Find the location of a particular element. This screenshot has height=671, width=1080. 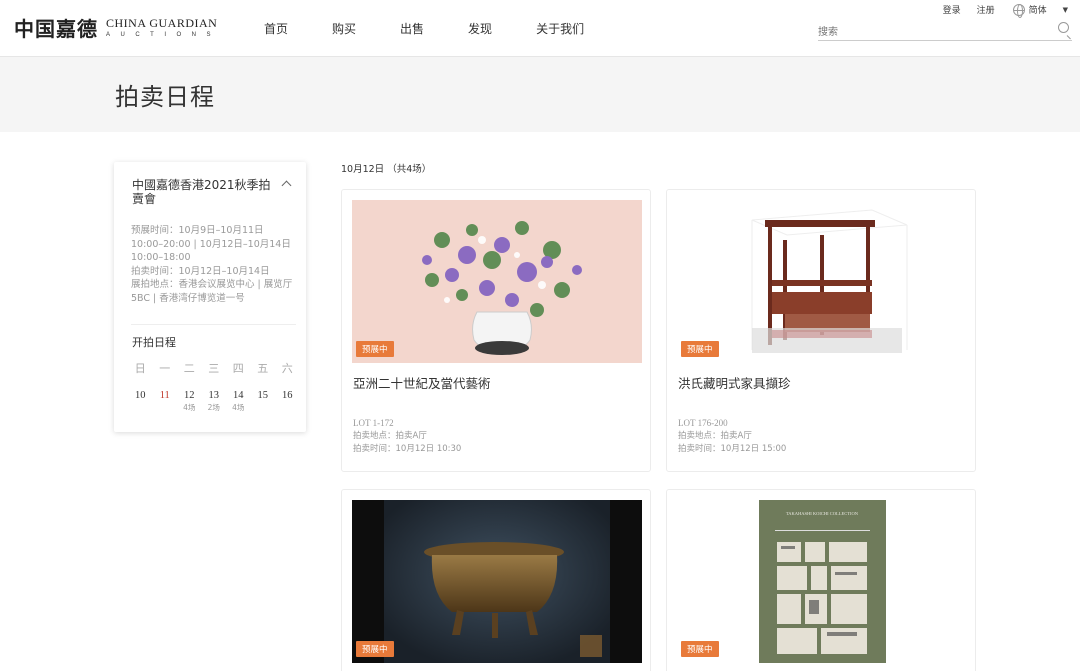

weekday-label: 日 is located at coordinates (140, 368).